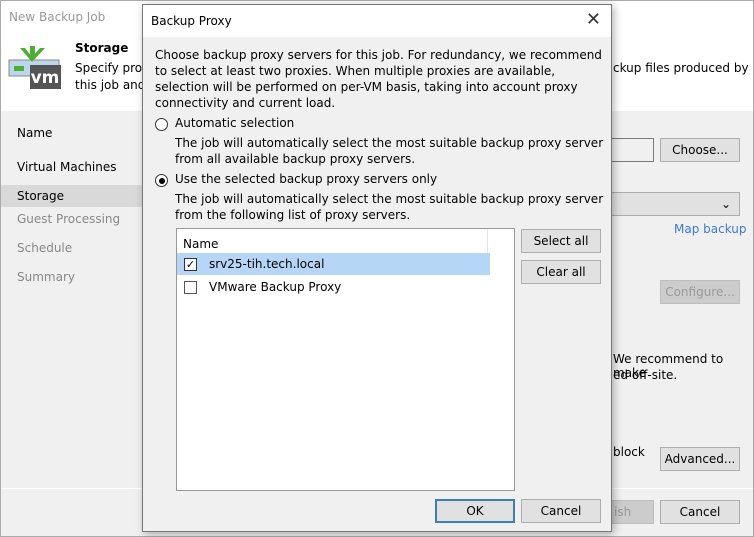  I want to click on proxy-checkbox: ✓, so click(190, 264).